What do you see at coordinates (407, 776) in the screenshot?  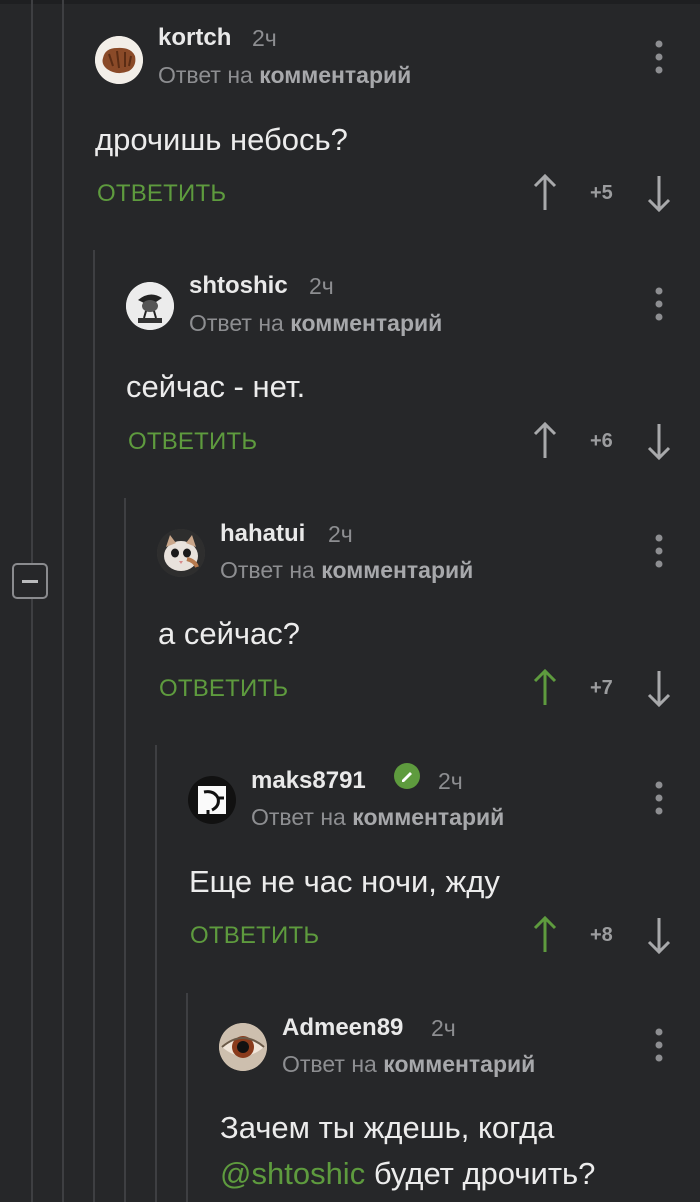 I see `verified-icon` at bounding box center [407, 776].